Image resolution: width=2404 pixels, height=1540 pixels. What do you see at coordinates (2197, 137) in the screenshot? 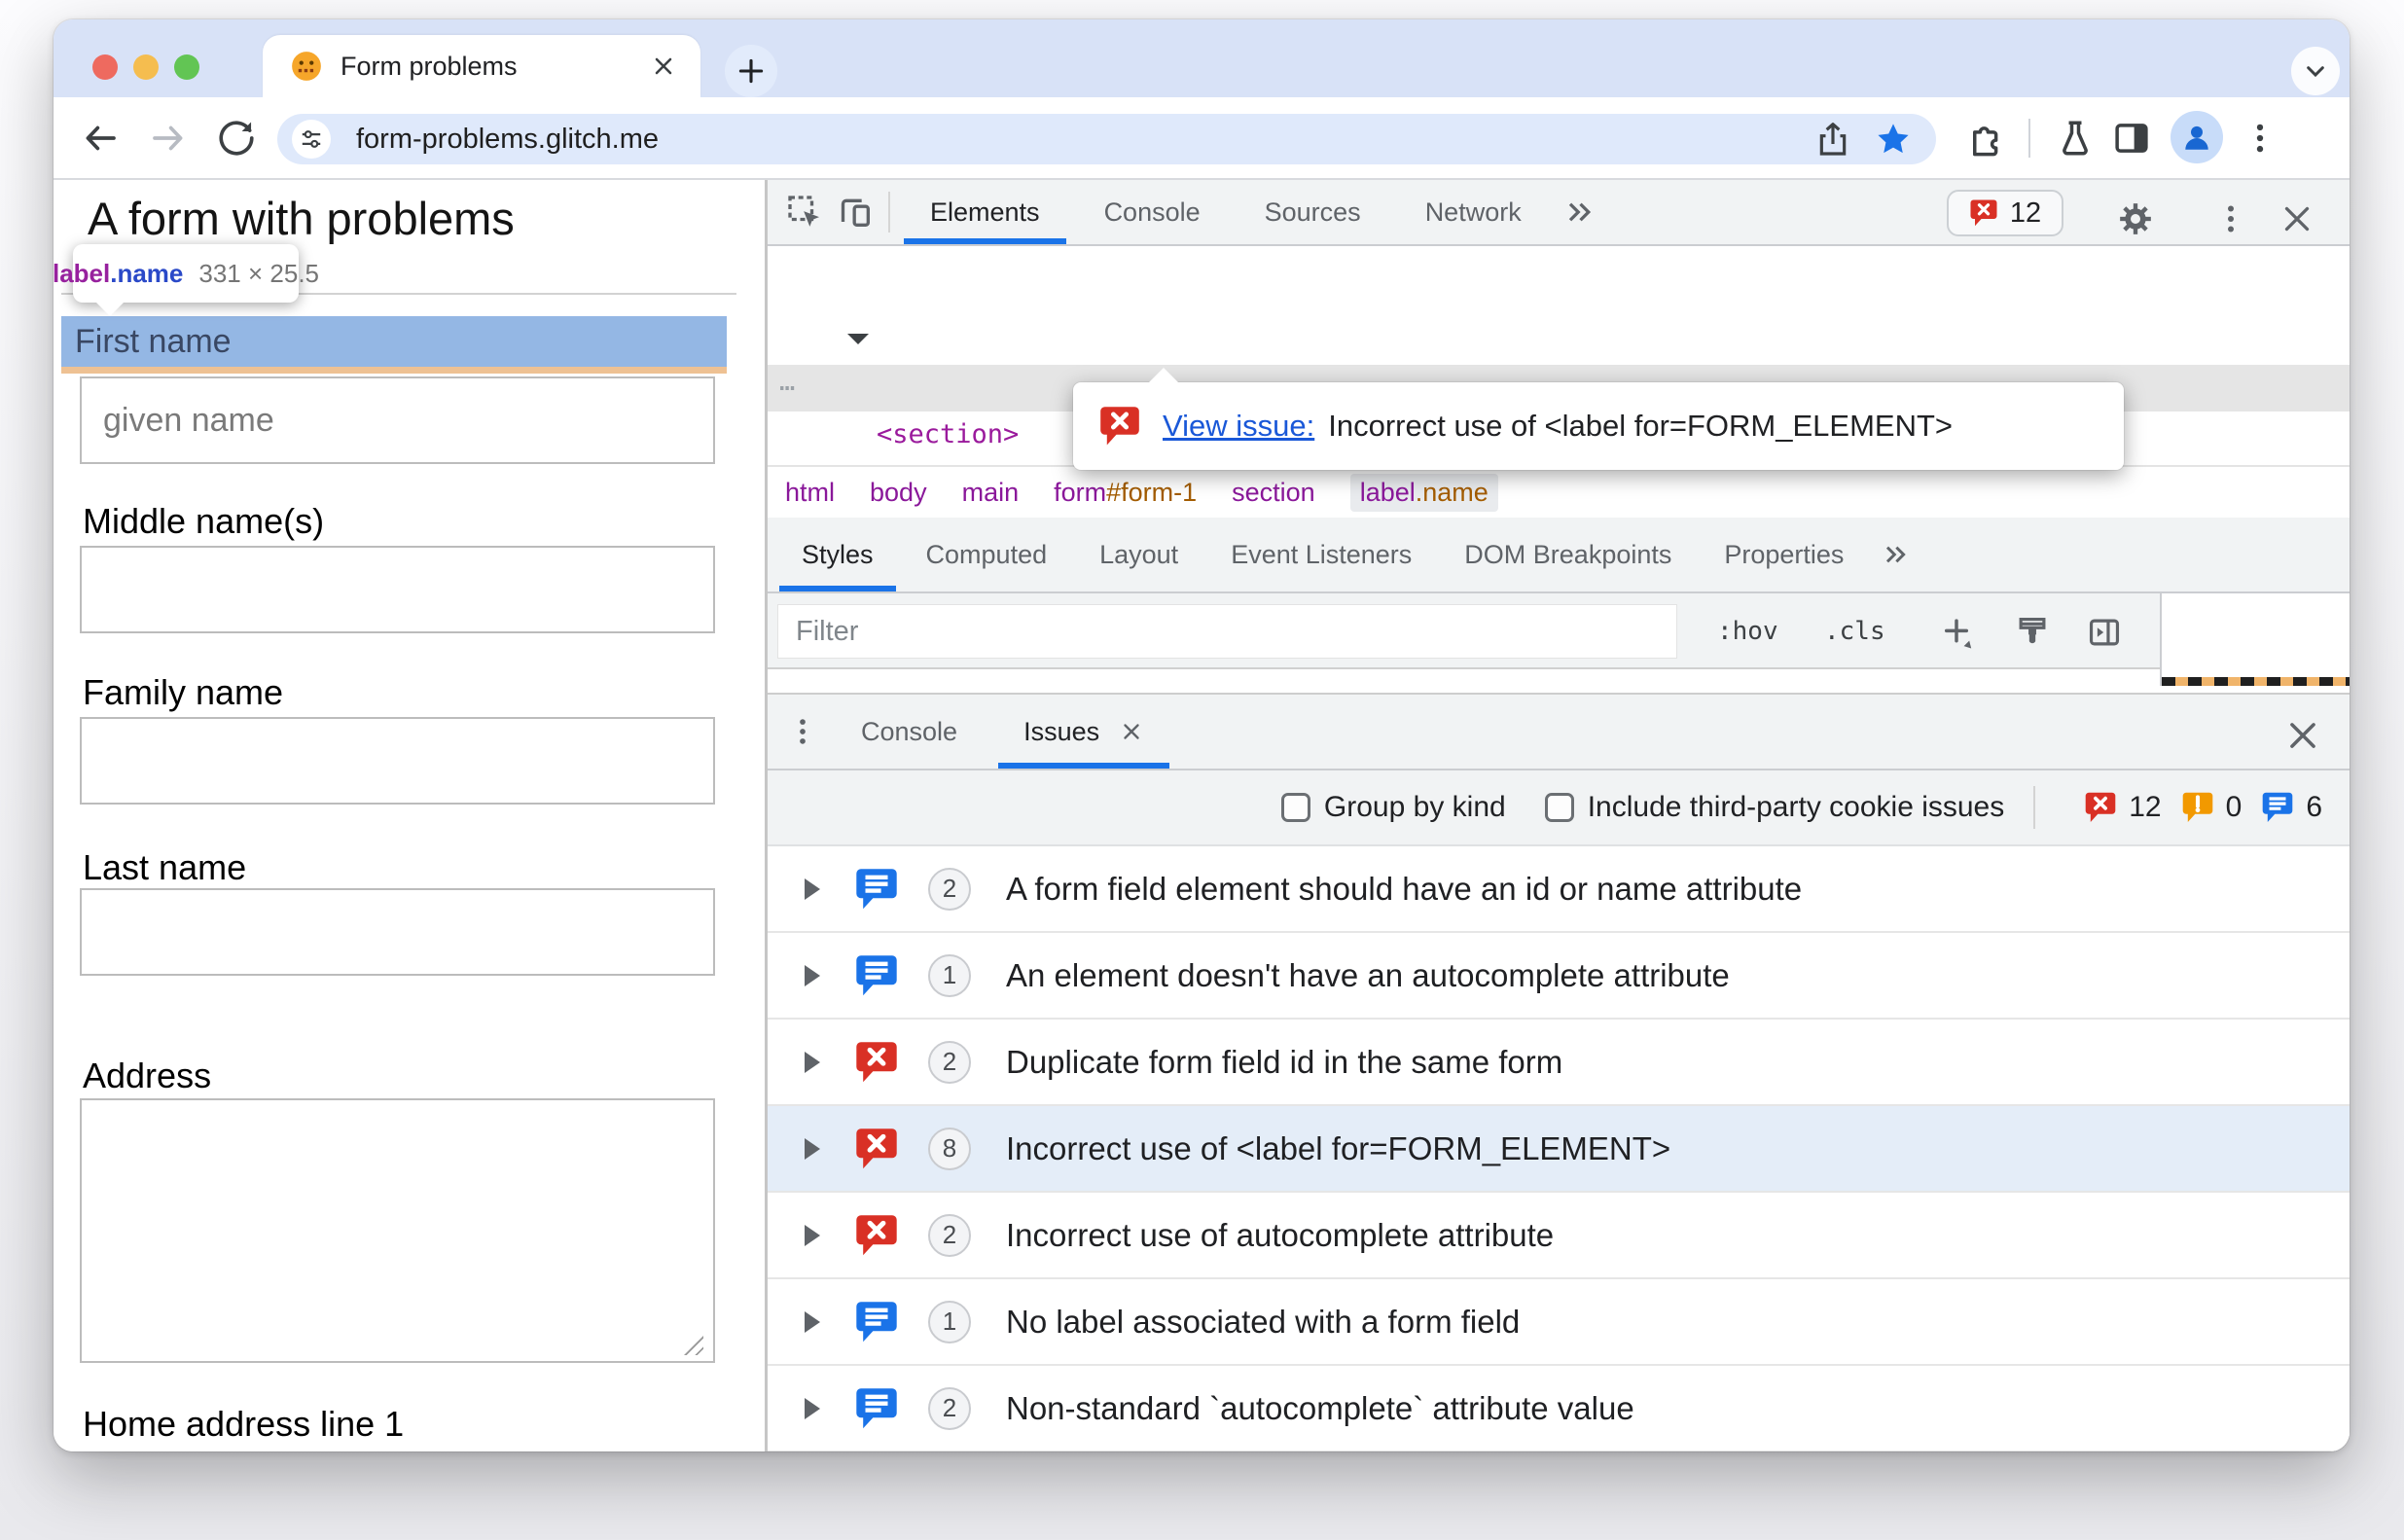
I see `profile-avatar` at bounding box center [2197, 137].